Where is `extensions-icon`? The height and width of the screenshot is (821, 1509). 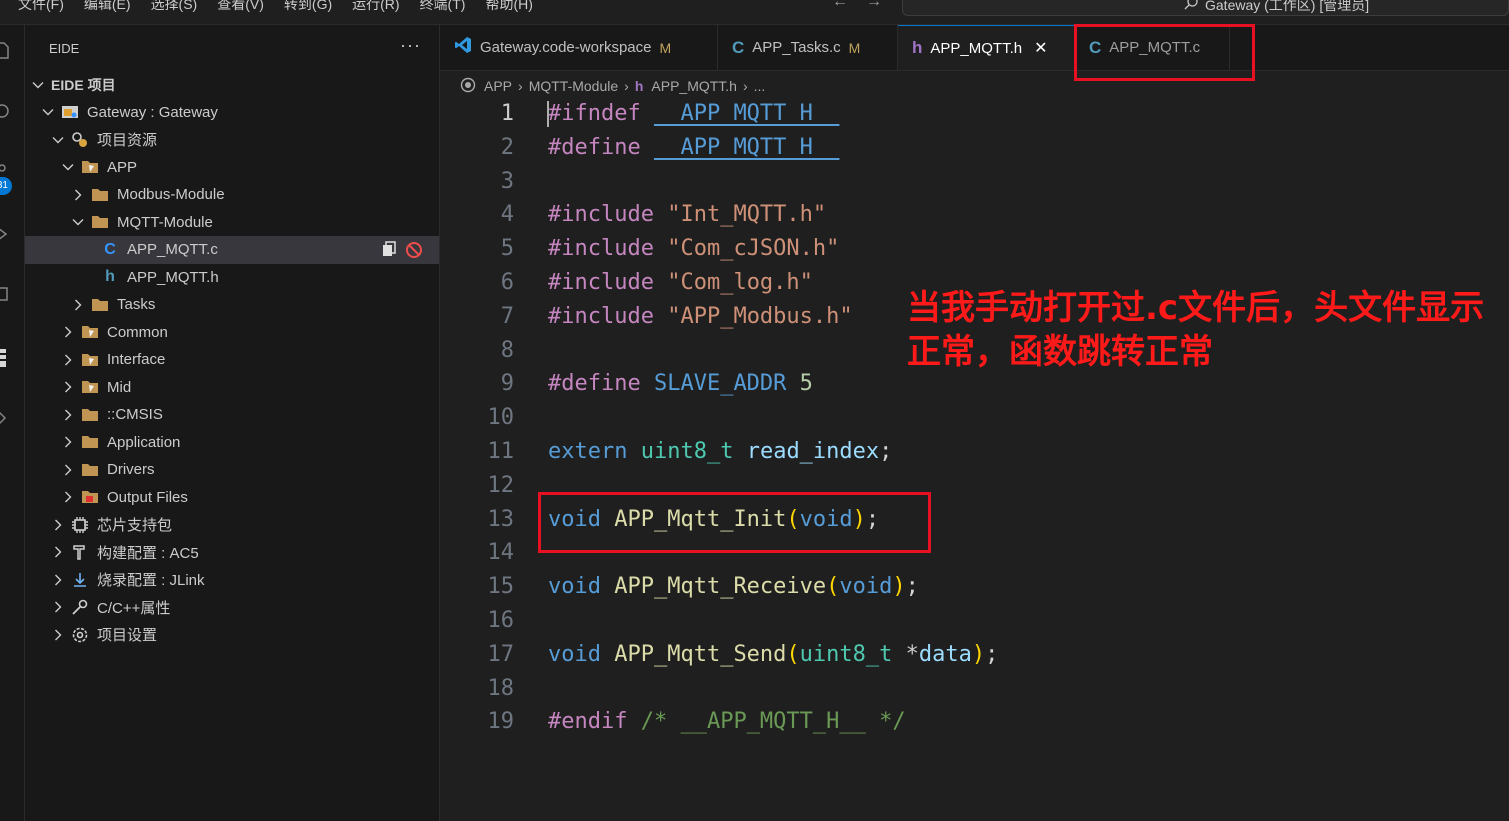
extensions-icon is located at coordinates (5, 294).